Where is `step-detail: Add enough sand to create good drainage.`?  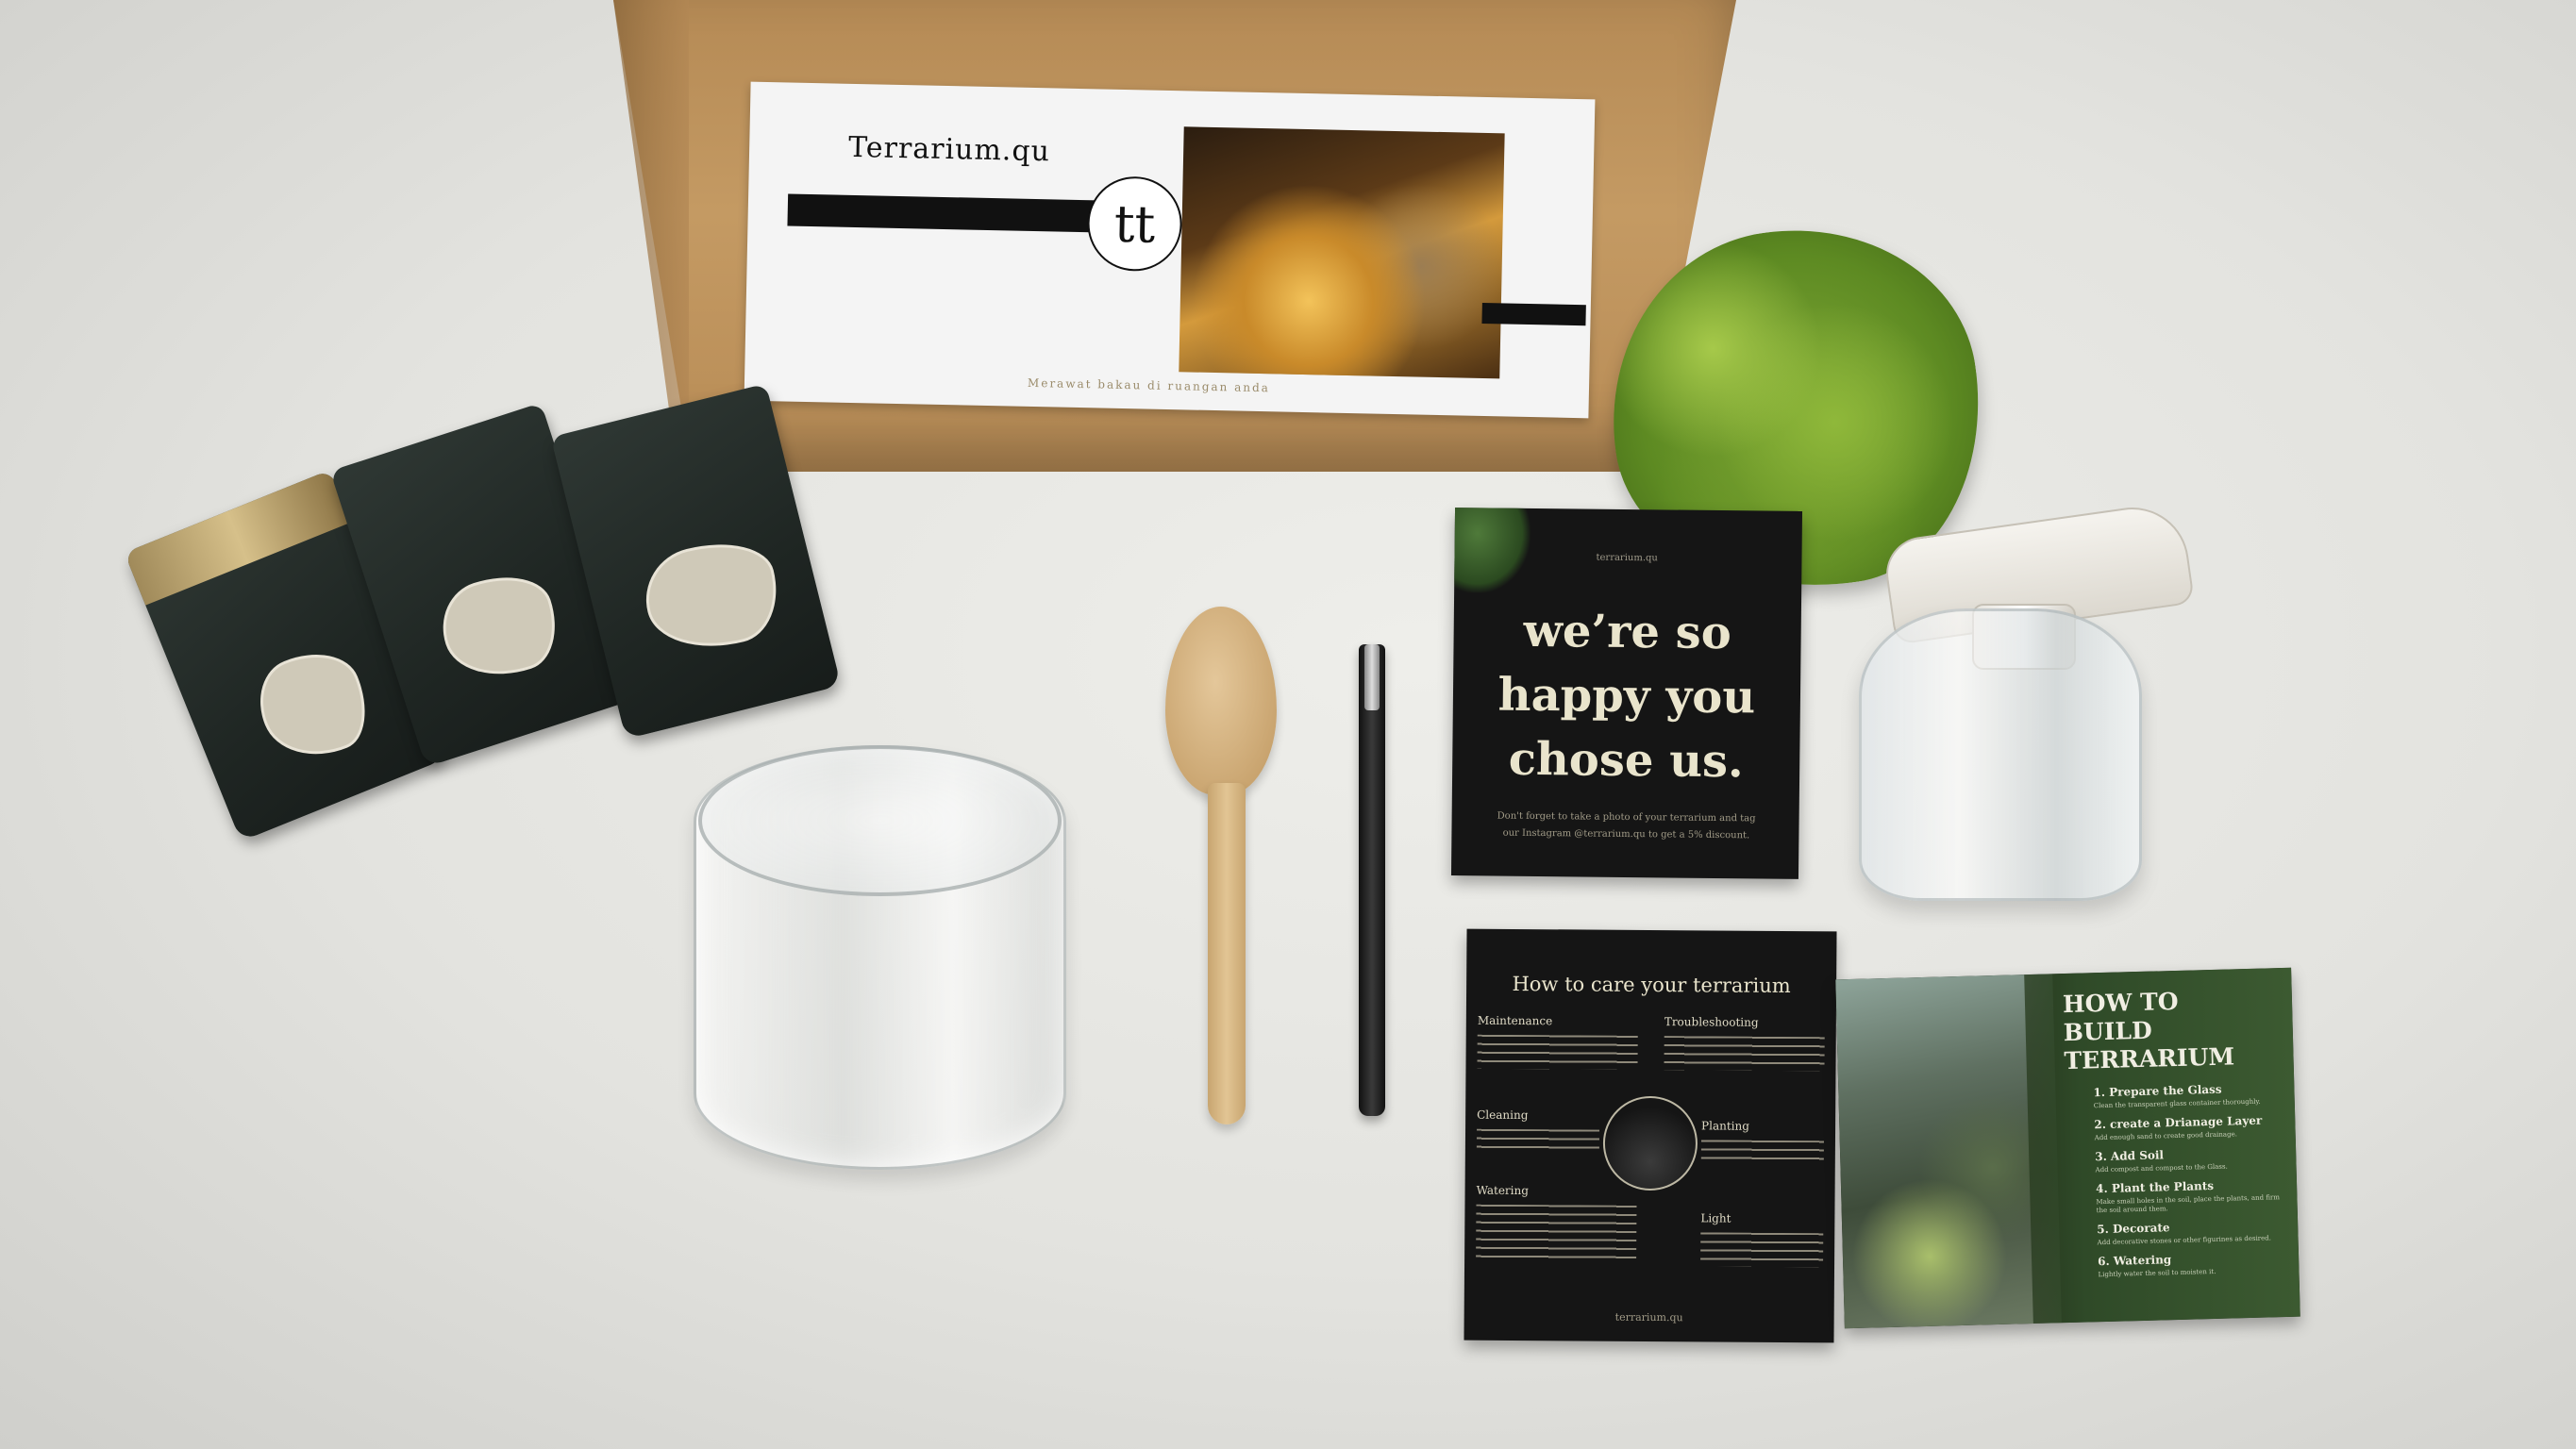 step-detail: Add enough sand to create good drainage. is located at coordinates (2165, 1136).